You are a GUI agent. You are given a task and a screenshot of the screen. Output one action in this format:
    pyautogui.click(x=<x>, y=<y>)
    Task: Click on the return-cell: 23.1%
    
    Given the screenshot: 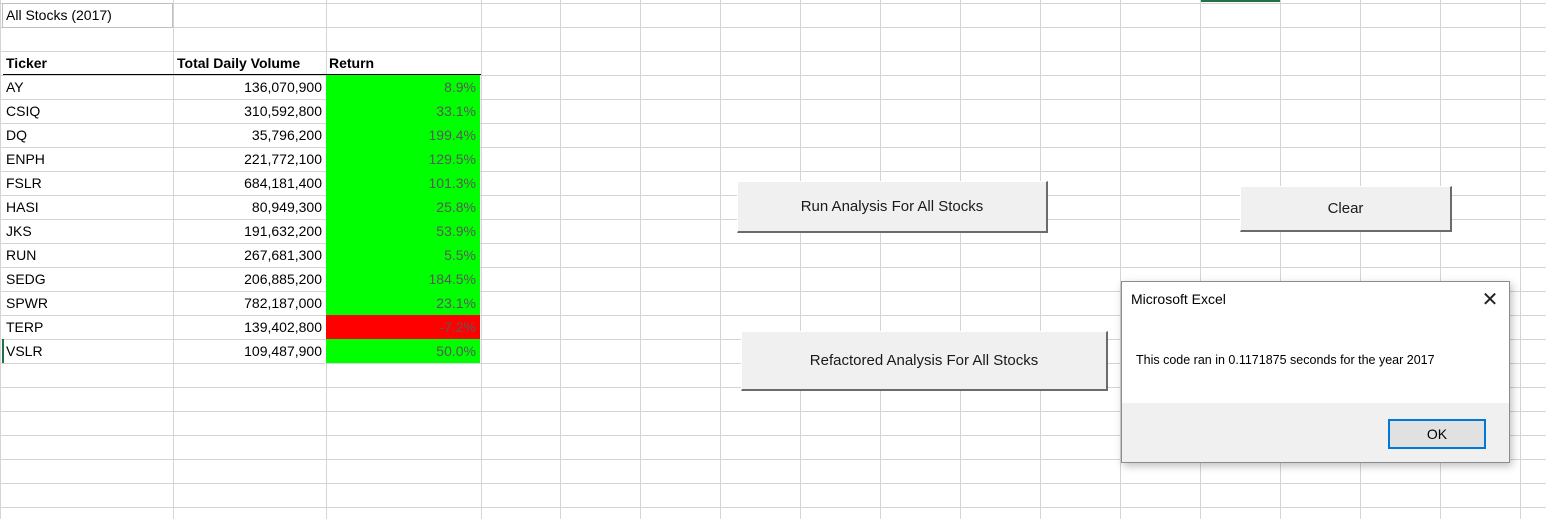 What is the action you would take?
    pyautogui.click(x=401, y=303)
    